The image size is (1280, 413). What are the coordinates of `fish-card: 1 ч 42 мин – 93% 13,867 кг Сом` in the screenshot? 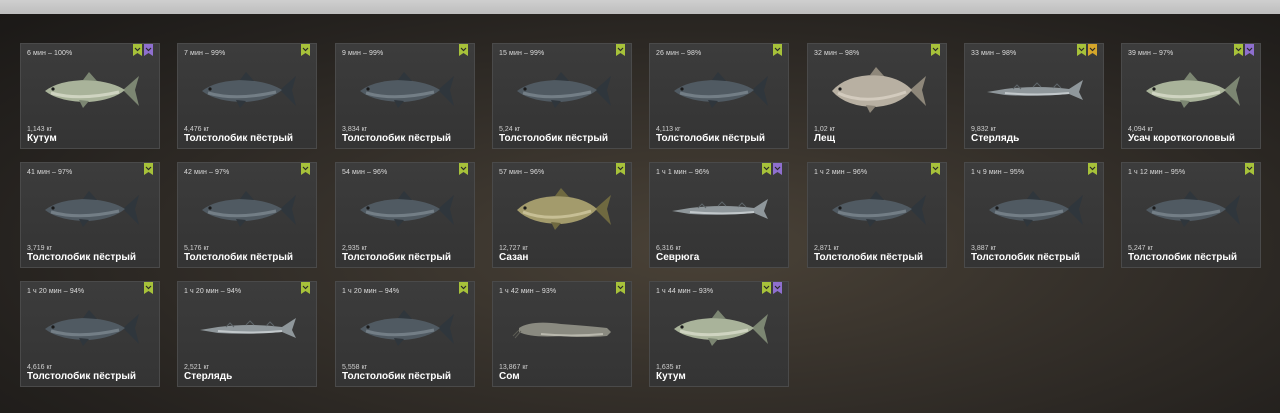 It's located at (562, 334).